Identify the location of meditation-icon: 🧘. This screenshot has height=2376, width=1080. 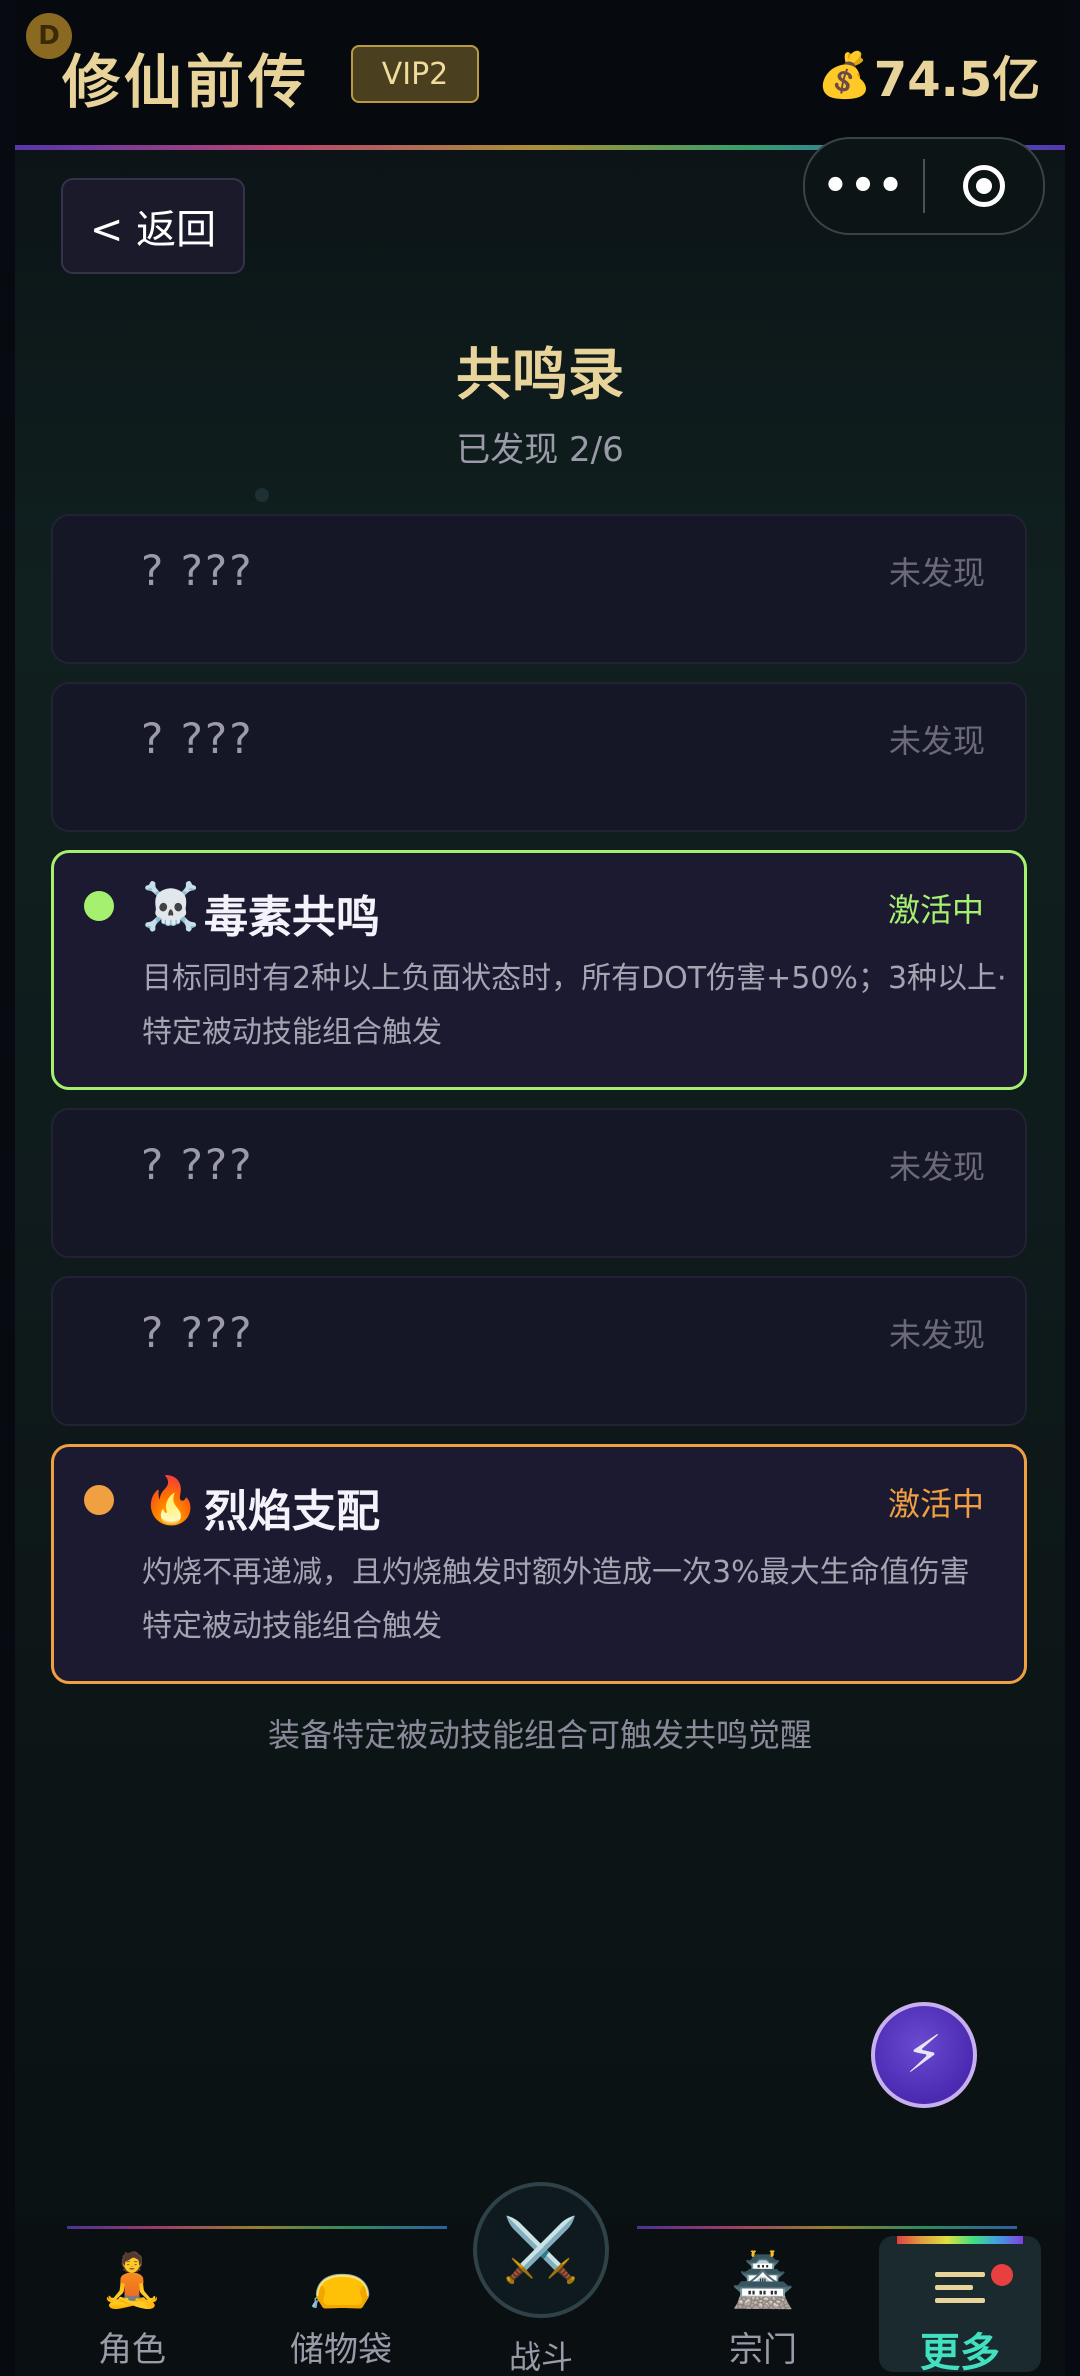
(132, 2281).